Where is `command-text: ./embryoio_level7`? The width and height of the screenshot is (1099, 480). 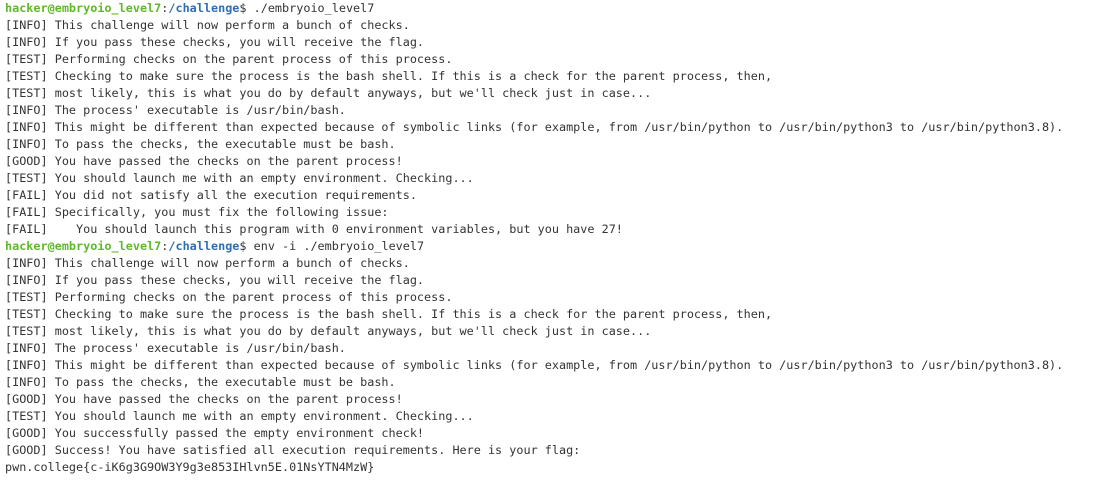 command-text: ./embryoio_level7 is located at coordinates (314, 8).